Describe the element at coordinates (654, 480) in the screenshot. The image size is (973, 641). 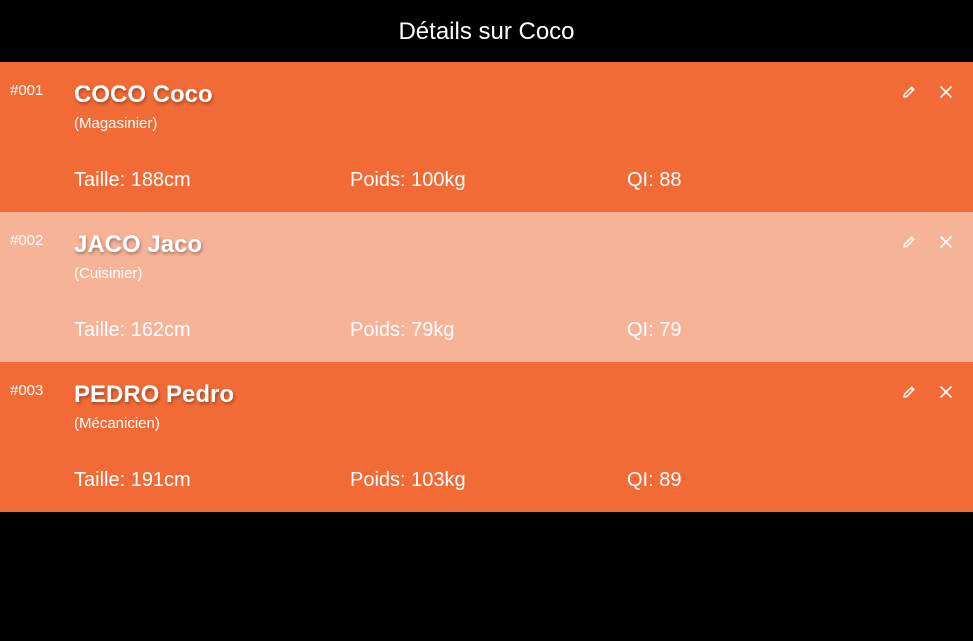
I see `person-iq: QI: 89` at that location.